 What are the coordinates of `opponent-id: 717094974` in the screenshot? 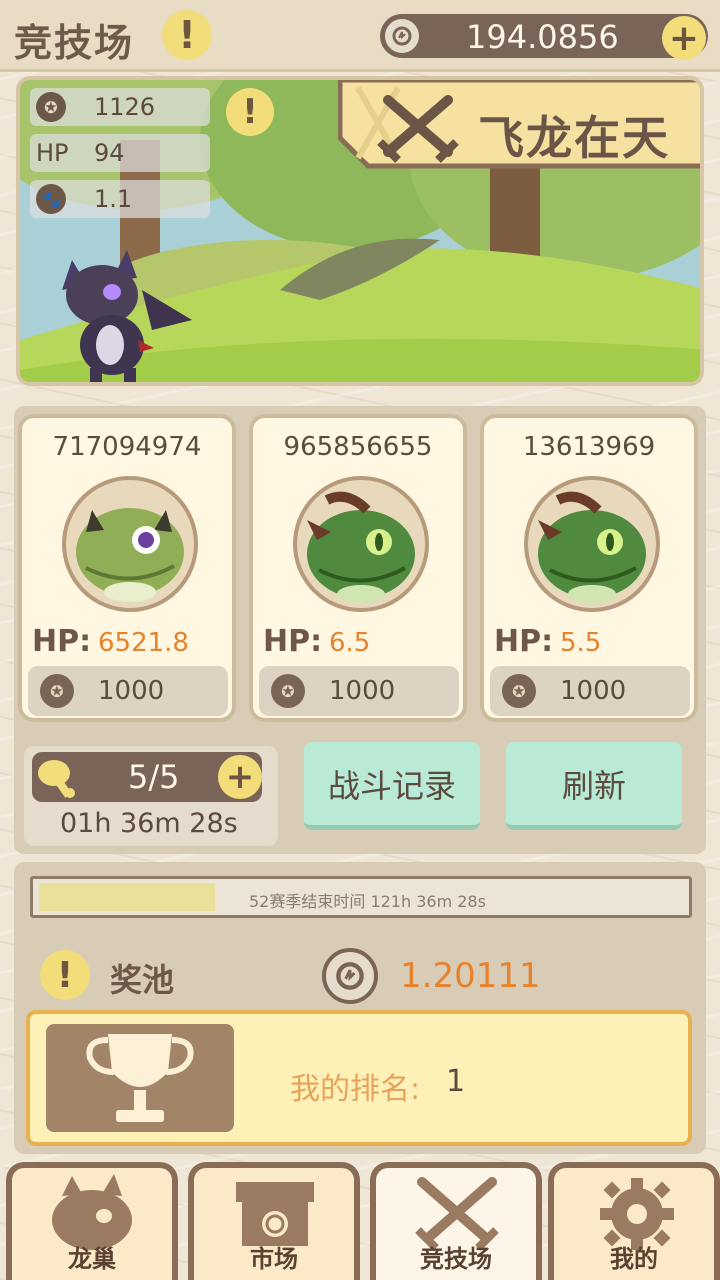 It's located at (127, 447).